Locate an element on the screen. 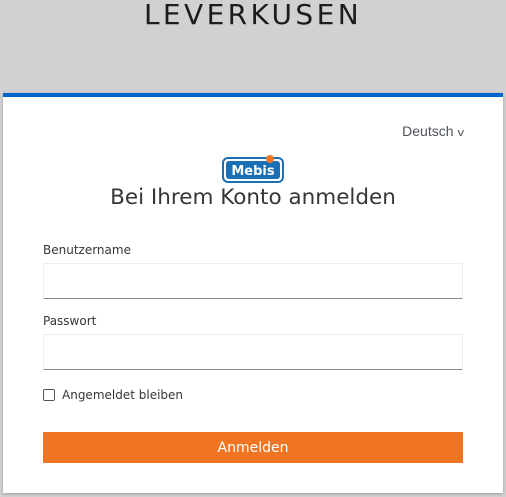 The width and height of the screenshot is (506, 497). mebis-logo: Mebis is located at coordinates (253, 169).